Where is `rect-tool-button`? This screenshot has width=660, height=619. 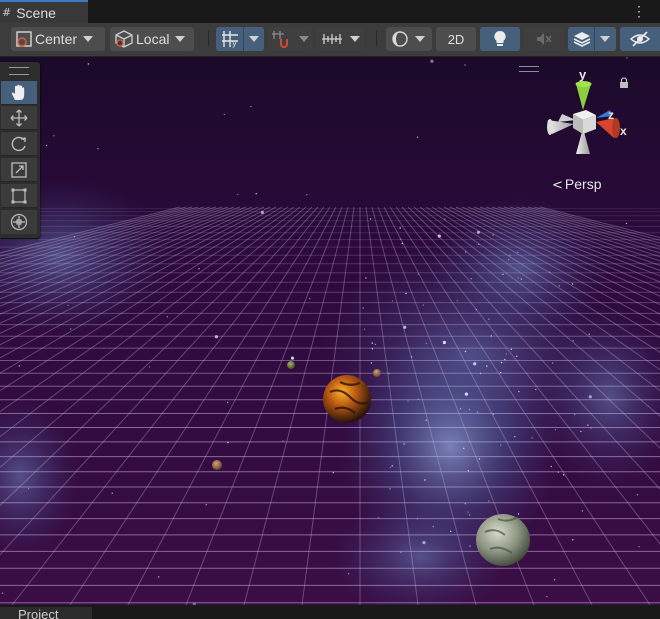
rect-tool-button is located at coordinates (19, 196).